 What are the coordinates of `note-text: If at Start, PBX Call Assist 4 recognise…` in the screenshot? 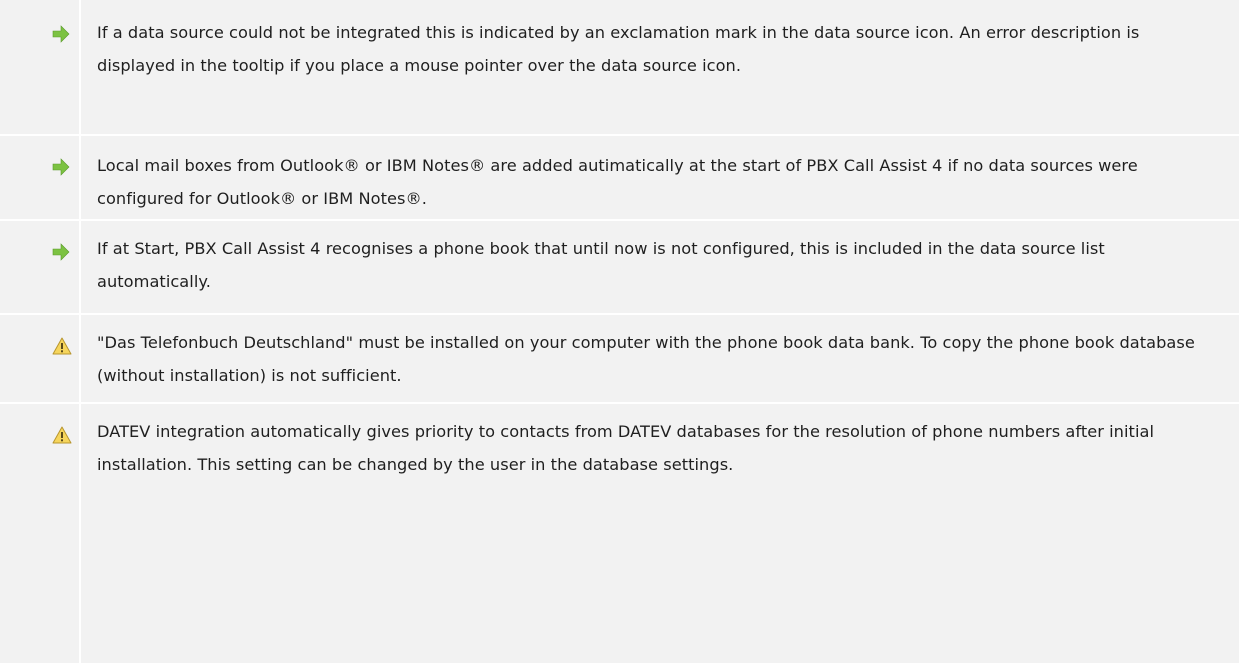 It's located at (601, 265).